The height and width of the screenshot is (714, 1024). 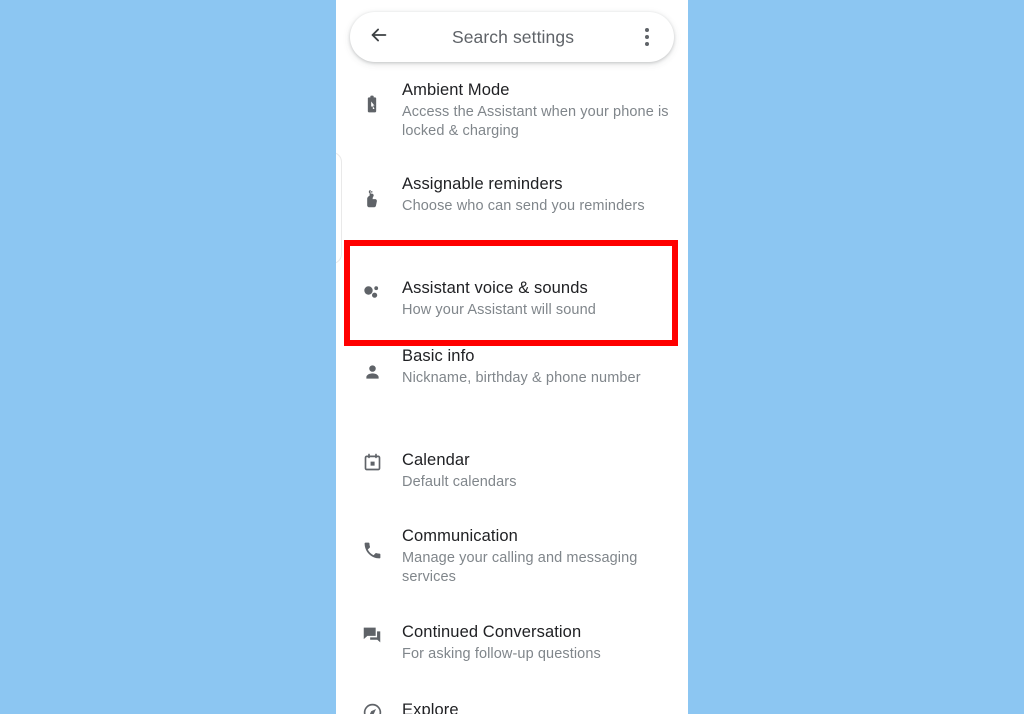 I want to click on list-item-subtitle: For asking follow-up questions, so click(x=501, y=654).